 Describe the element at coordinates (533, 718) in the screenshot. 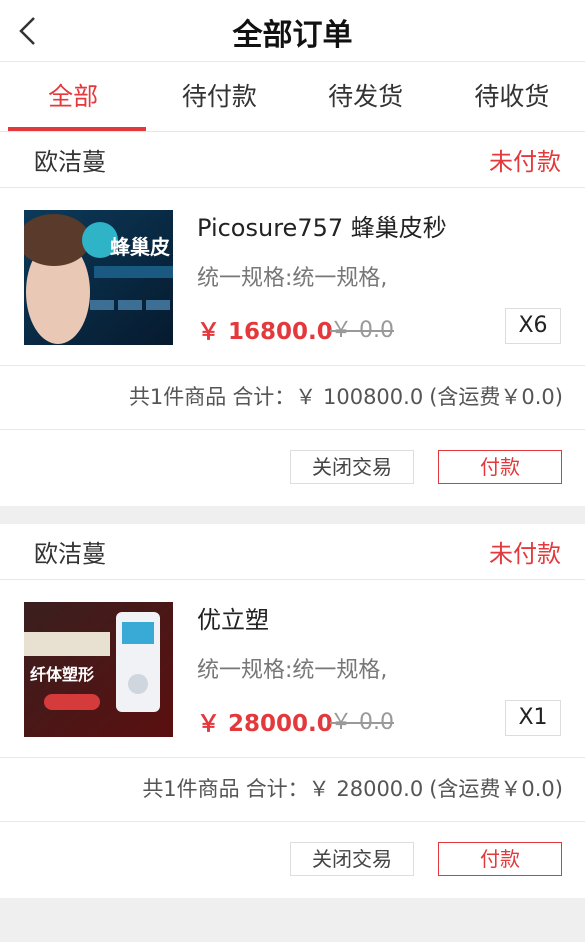

I see `quantity-badge: X1` at that location.